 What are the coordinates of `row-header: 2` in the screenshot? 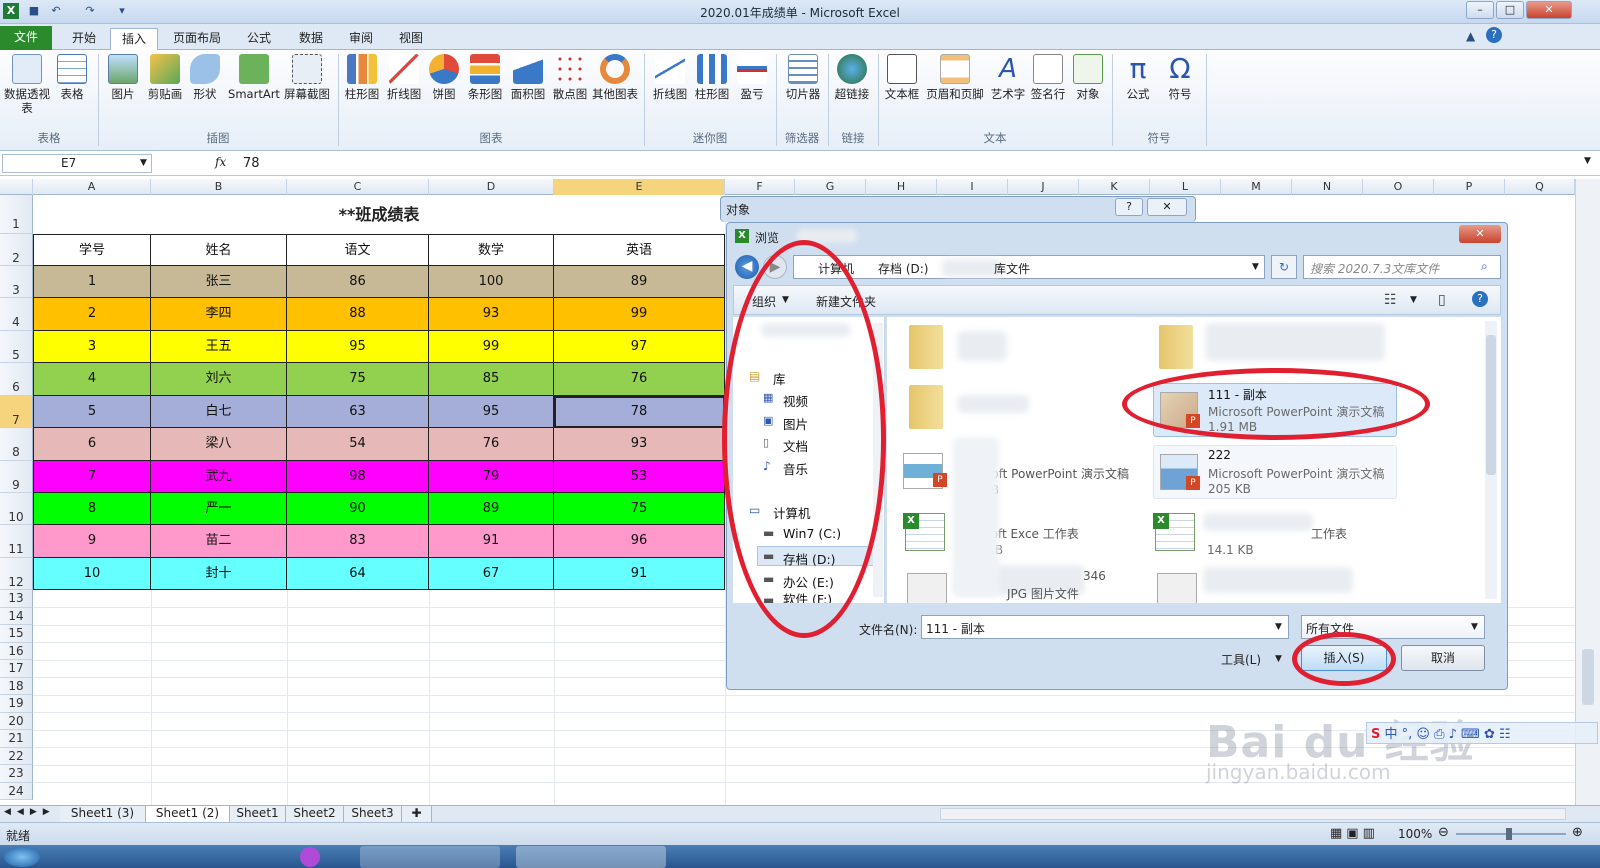 It's located at (16, 250).